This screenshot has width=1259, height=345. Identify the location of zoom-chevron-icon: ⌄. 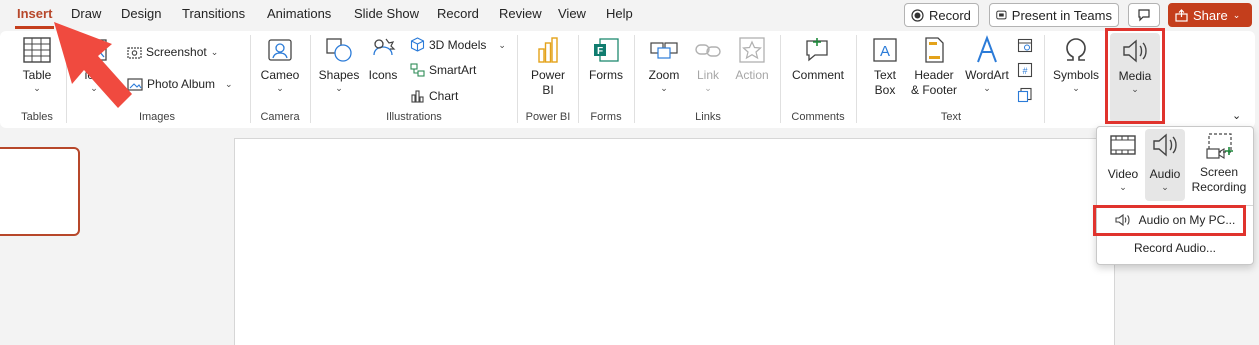
(664, 88).